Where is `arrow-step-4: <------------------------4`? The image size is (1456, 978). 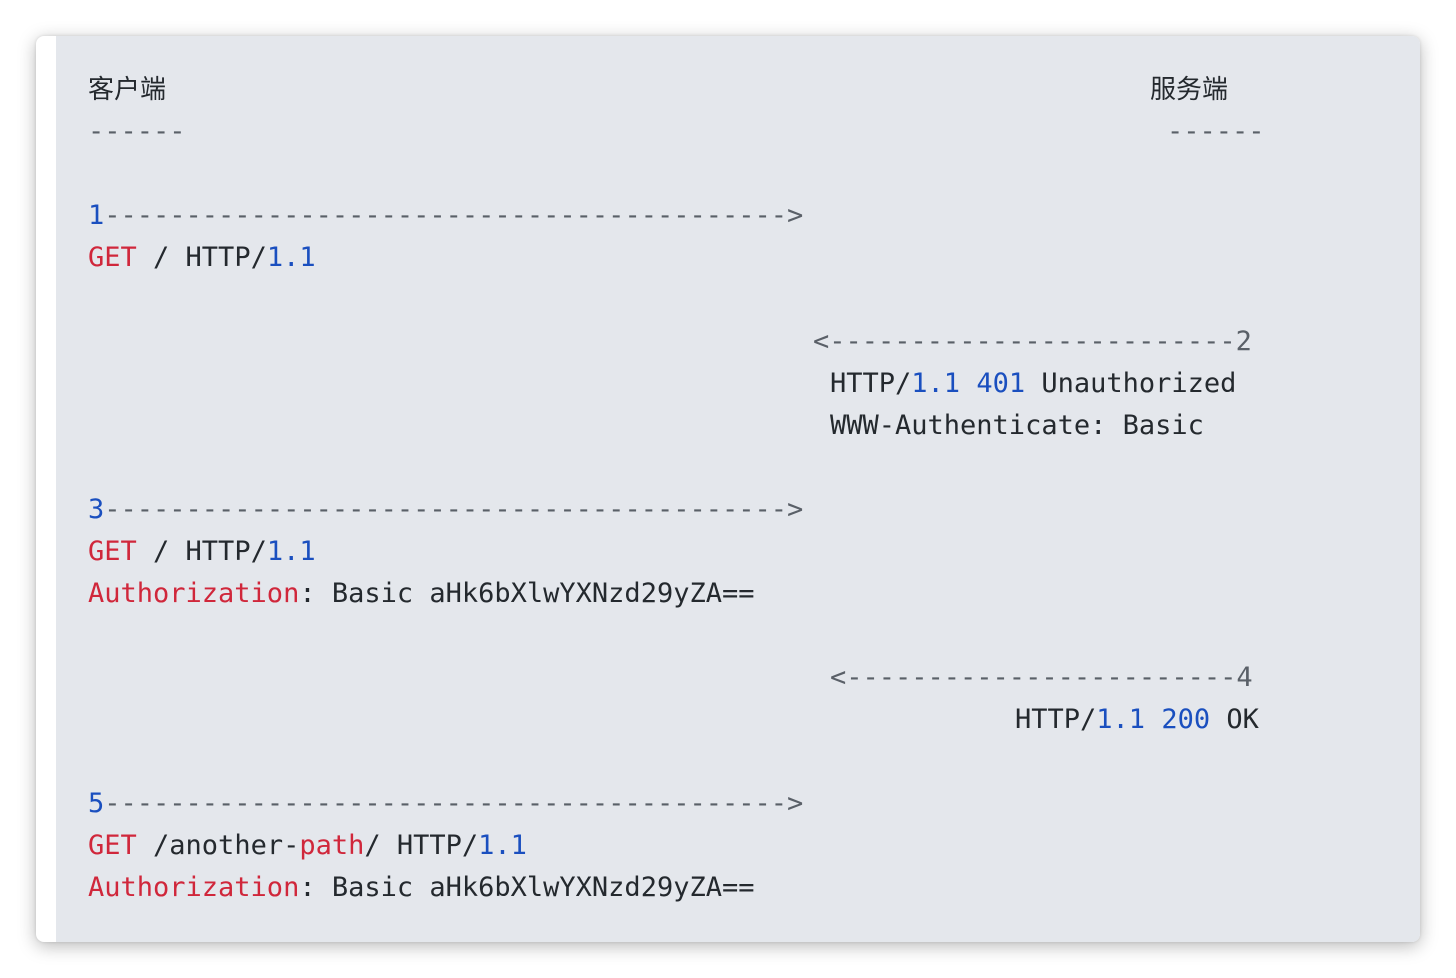 arrow-step-4: <------------------------4 is located at coordinates (1041, 678).